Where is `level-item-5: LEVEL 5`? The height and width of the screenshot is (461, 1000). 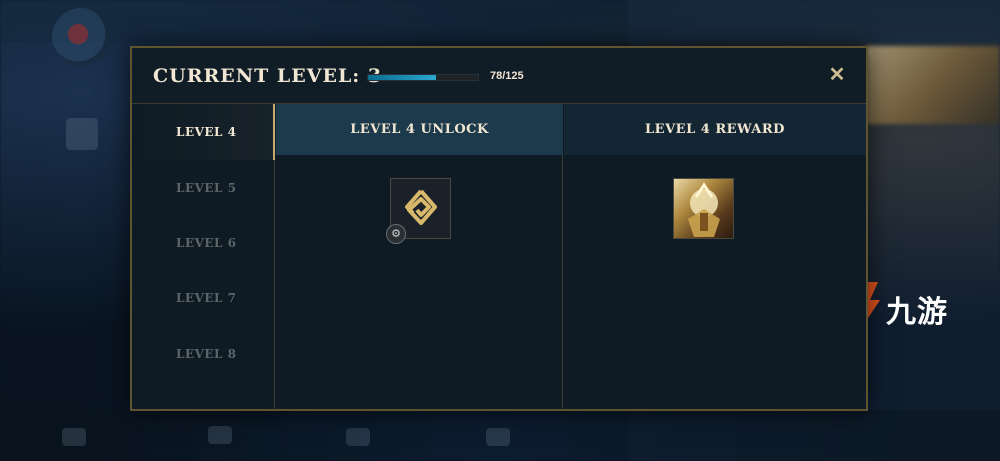 level-item-5: LEVEL 5 is located at coordinates (203, 188).